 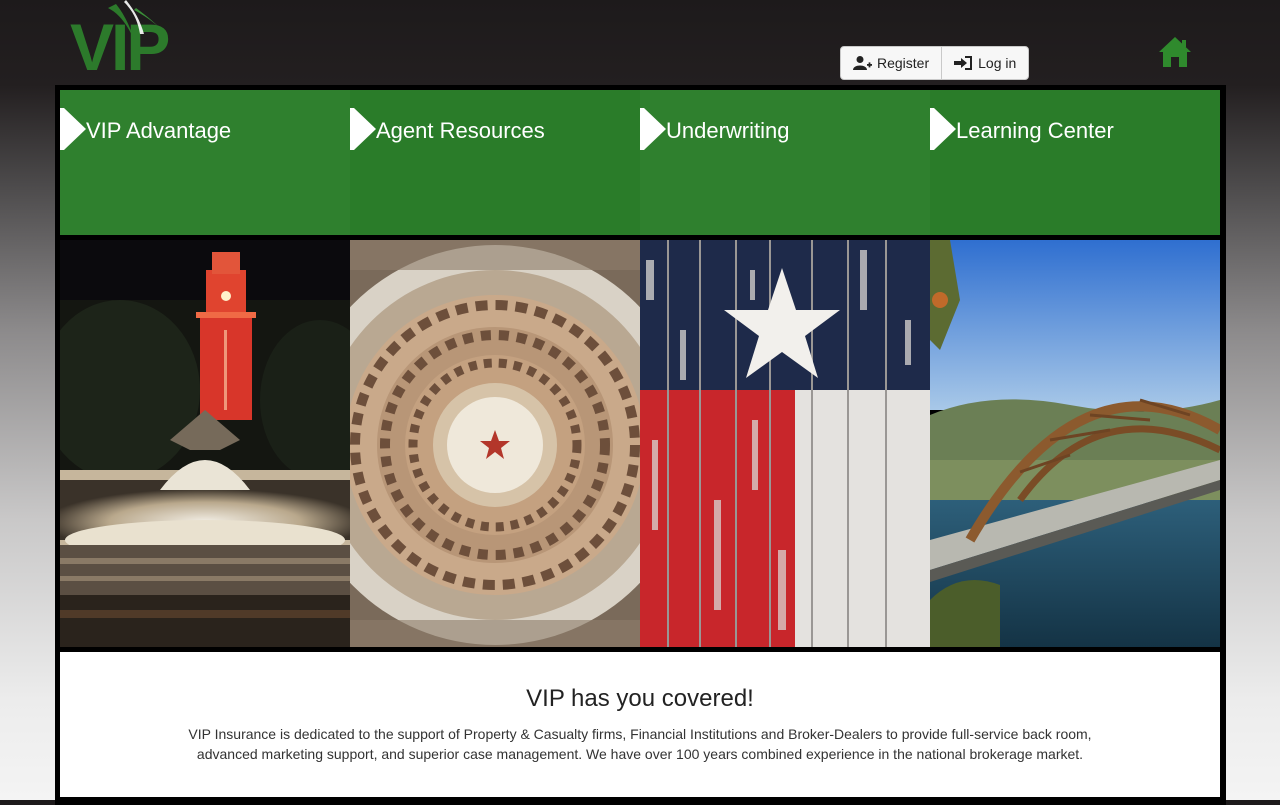 What do you see at coordinates (1075, 443) in the screenshot?
I see `pennybacker-bridge-image` at bounding box center [1075, 443].